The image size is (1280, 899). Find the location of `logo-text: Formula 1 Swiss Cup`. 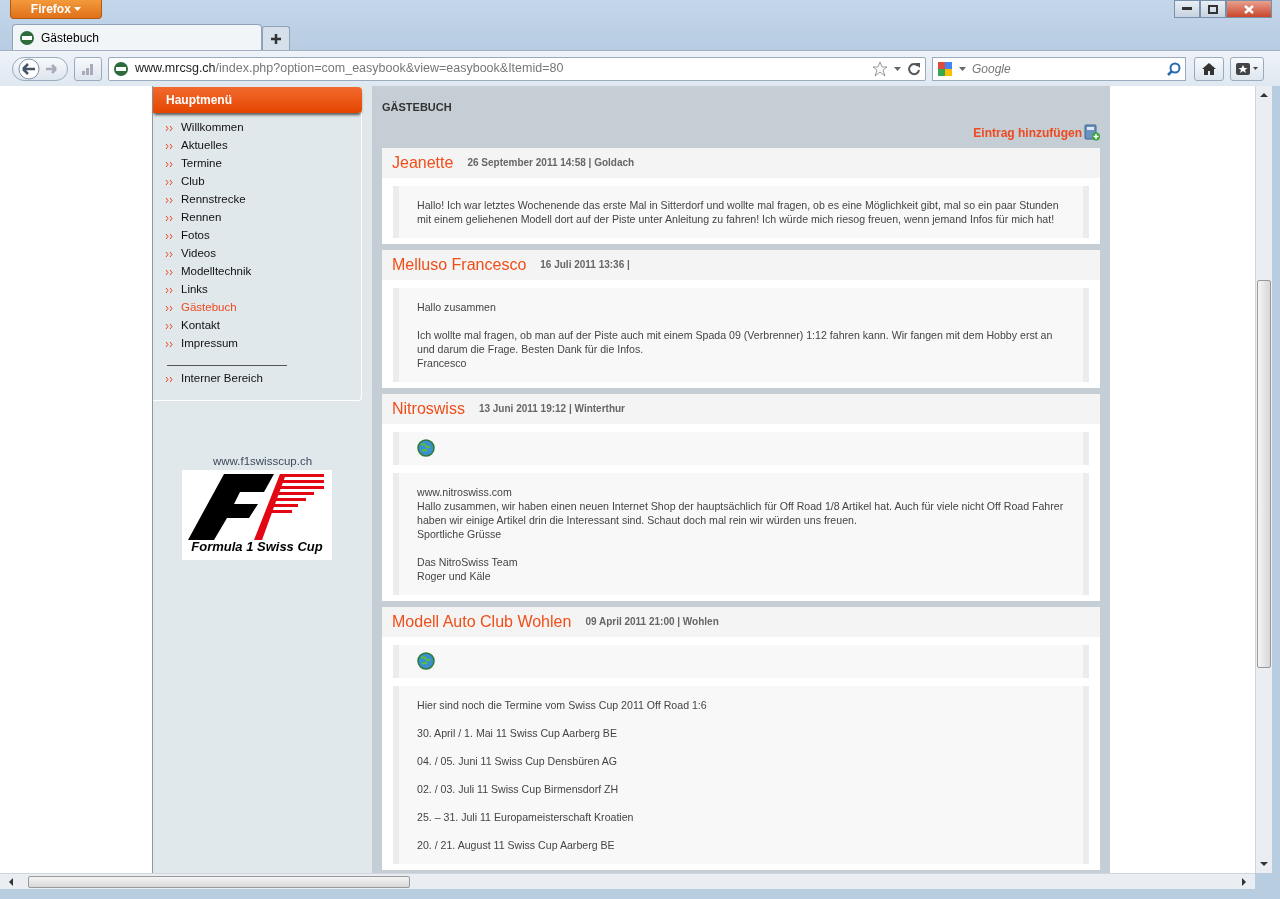

logo-text: Formula 1 Swiss Cup is located at coordinates (257, 547).